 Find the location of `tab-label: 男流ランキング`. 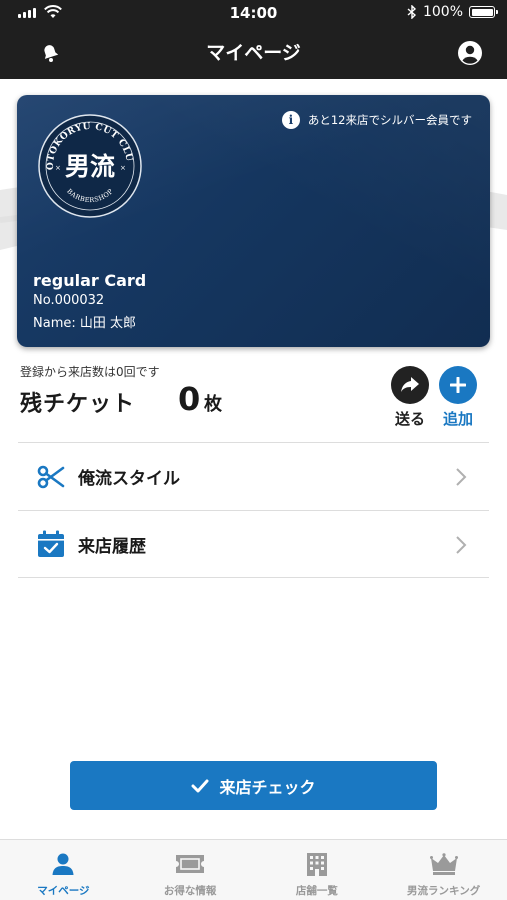

tab-label: 男流ランキング is located at coordinates (444, 891).